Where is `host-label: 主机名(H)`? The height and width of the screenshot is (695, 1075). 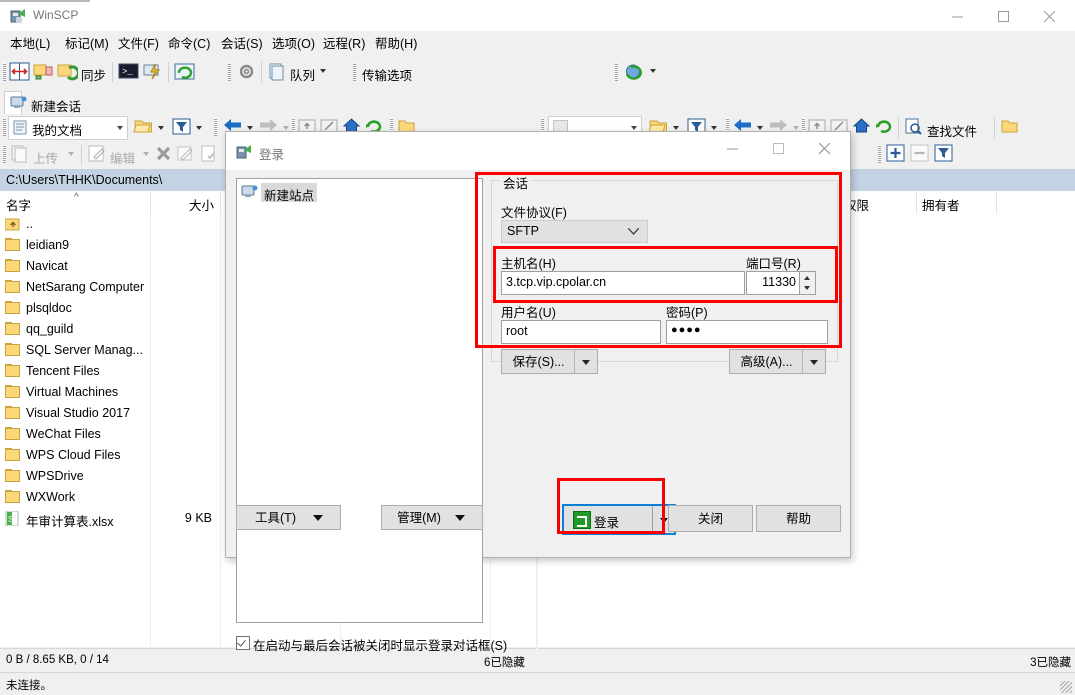 host-label: 主机名(H) is located at coordinates (528, 264).